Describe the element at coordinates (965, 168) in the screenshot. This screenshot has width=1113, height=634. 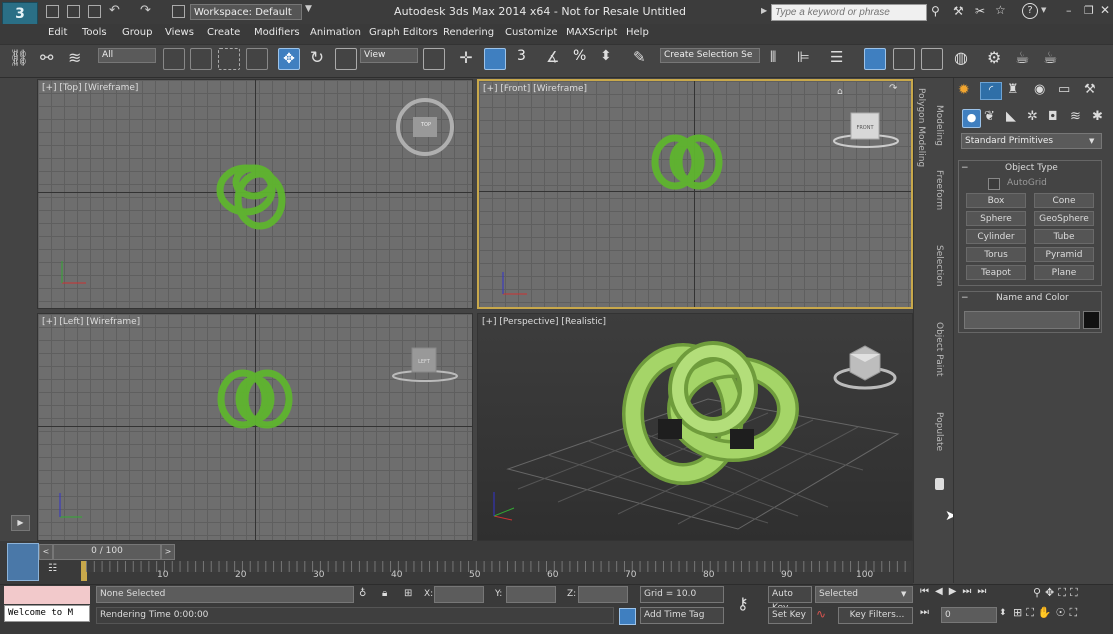
I see `rollout-collapse-icon: −` at that location.